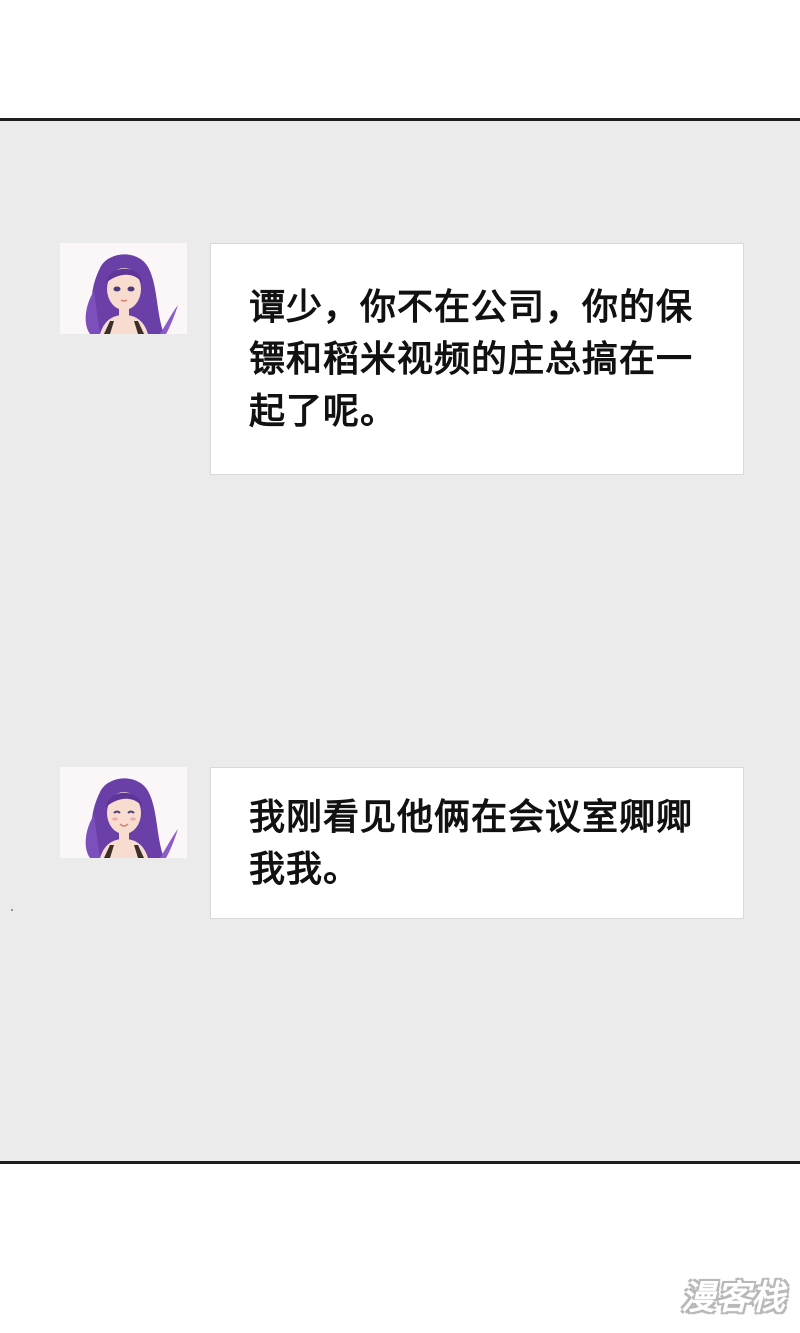 This screenshot has width=800, height=1333. I want to click on watermark-logo: 漫客栈, so click(733, 1298).